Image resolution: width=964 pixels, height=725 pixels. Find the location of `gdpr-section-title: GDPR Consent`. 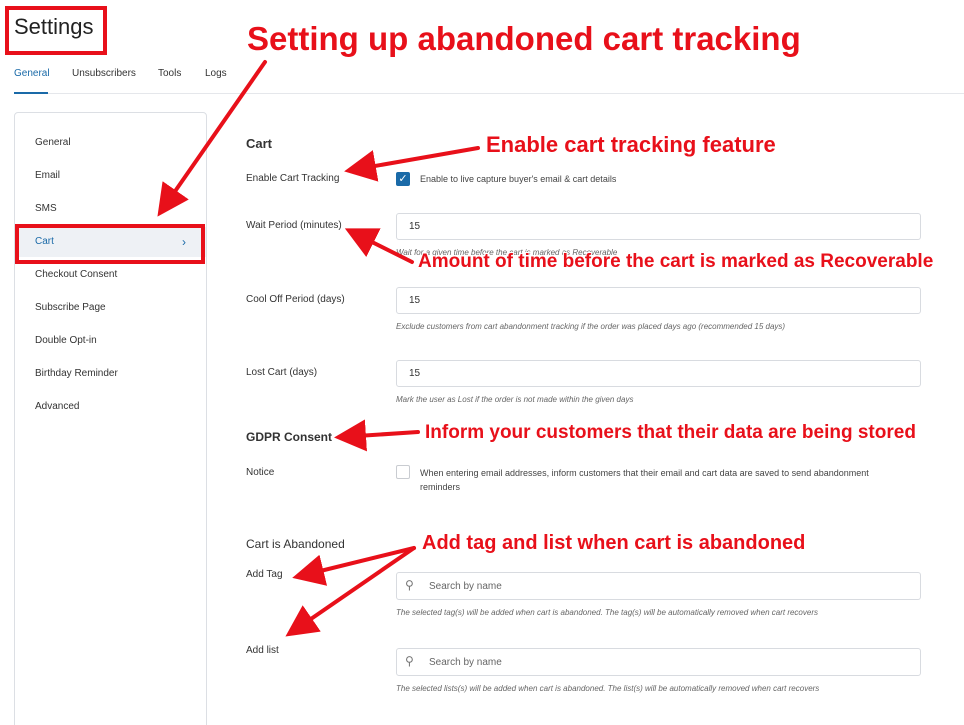

gdpr-section-title: GDPR Consent is located at coordinates (289, 437).